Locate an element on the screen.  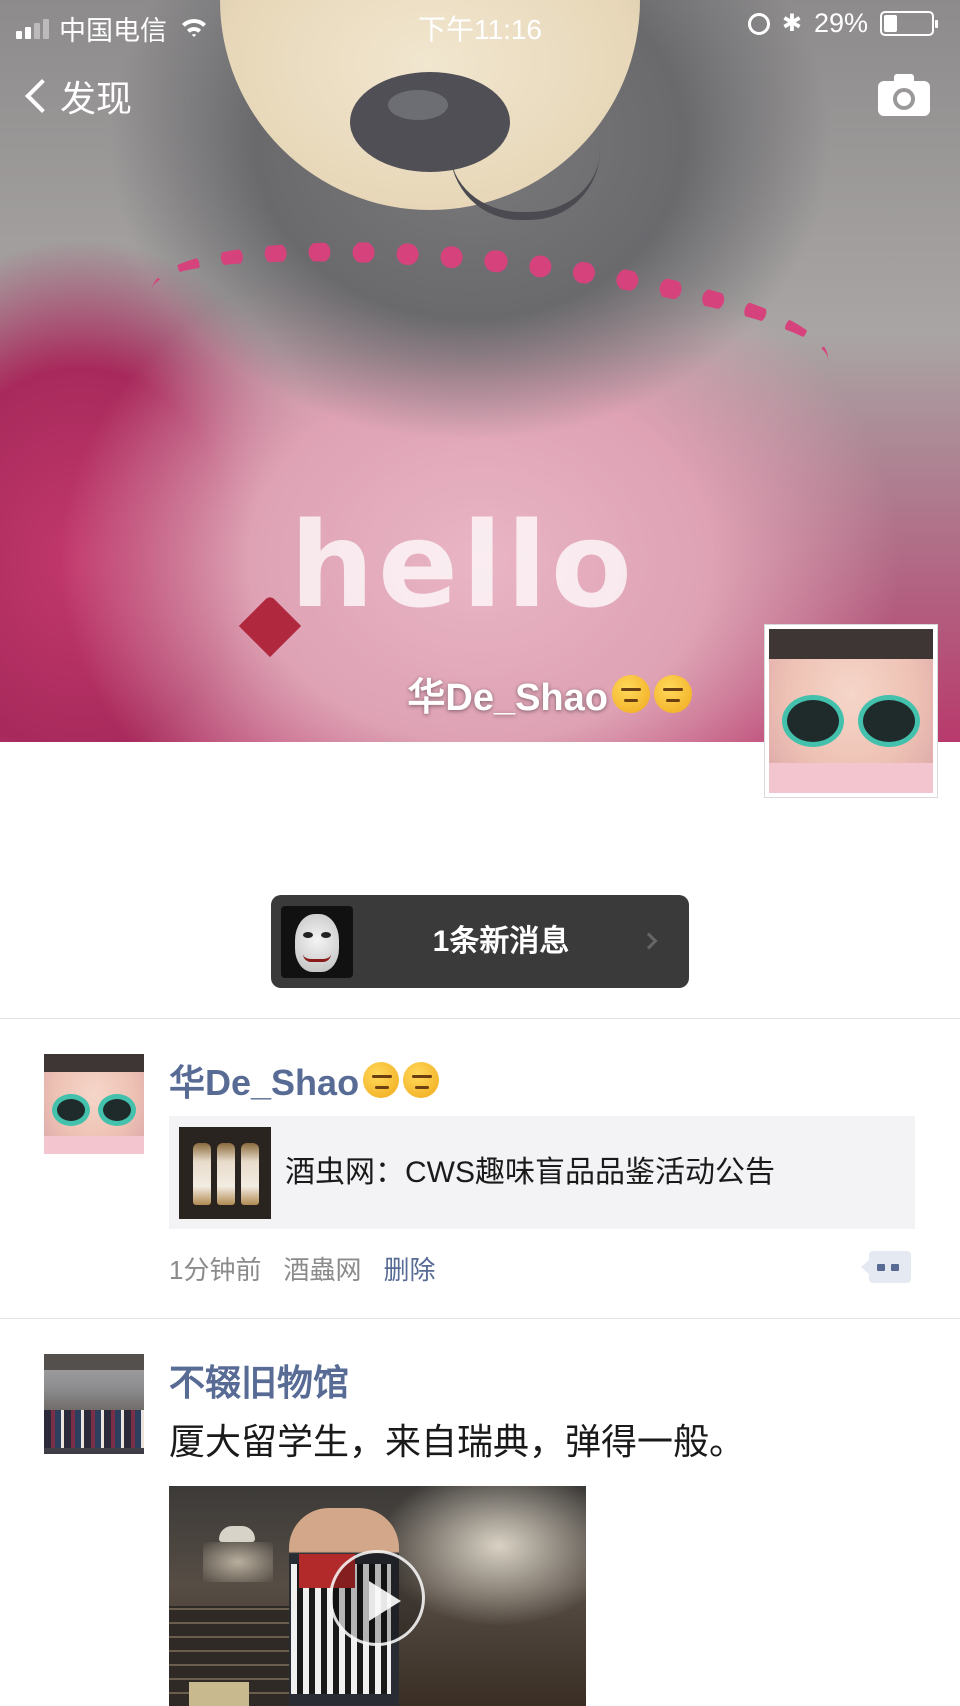
camera-button is located at coordinates (904, 95).